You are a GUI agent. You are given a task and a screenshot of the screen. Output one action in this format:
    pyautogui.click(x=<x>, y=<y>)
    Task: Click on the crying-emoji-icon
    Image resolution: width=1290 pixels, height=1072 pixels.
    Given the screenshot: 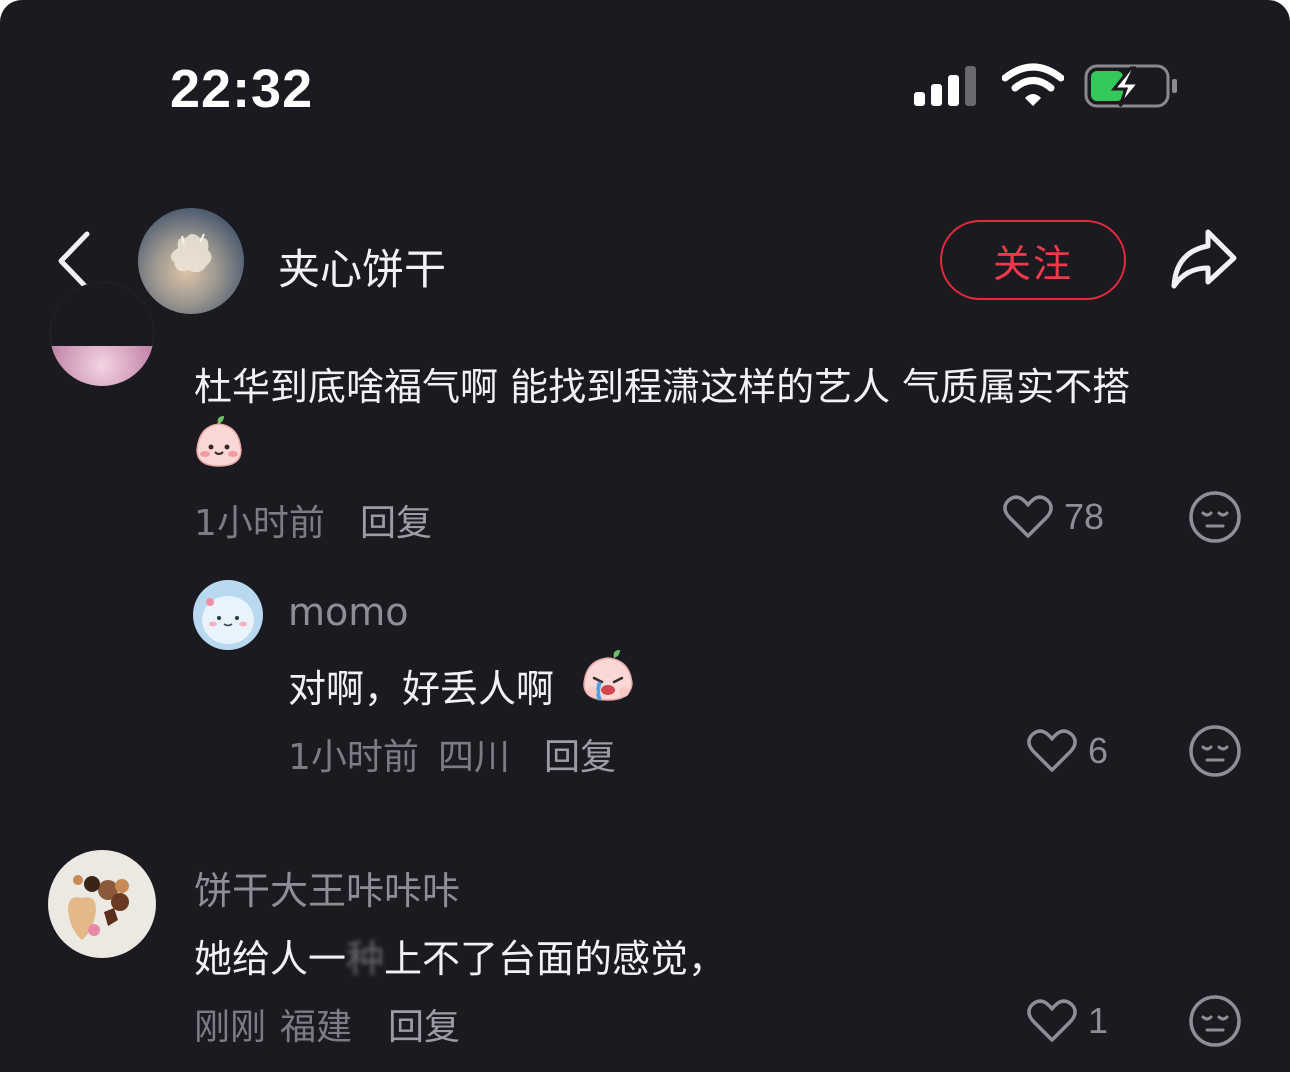 What is the action you would take?
    pyautogui.click(x=608, y=675)
    